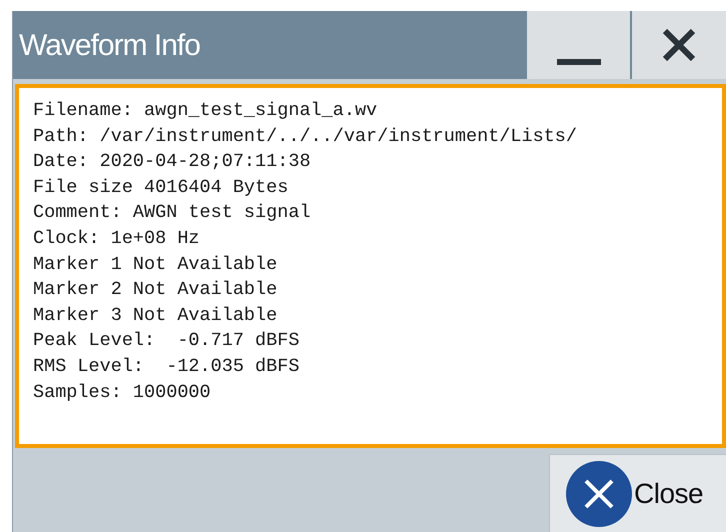 This screenshot has width=726, height=532. I want to click on info-line: Filename: awgn_test_signal_a.wv, so click(205, 111).